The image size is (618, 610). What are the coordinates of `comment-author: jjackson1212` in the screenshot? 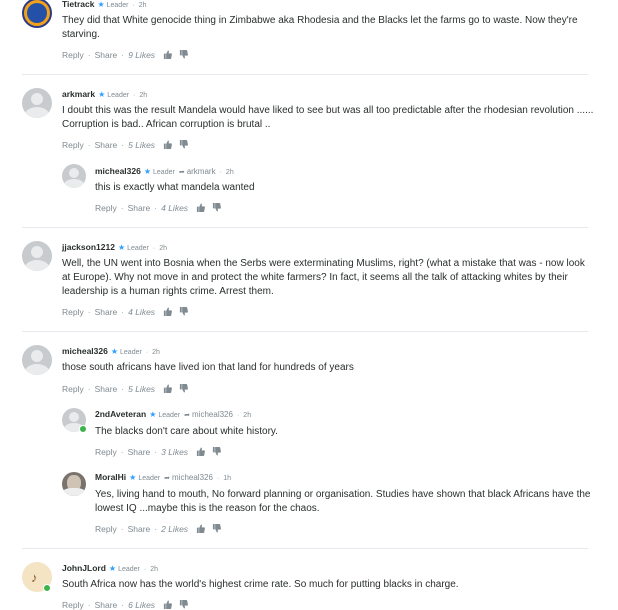 It's located at (88, 247).